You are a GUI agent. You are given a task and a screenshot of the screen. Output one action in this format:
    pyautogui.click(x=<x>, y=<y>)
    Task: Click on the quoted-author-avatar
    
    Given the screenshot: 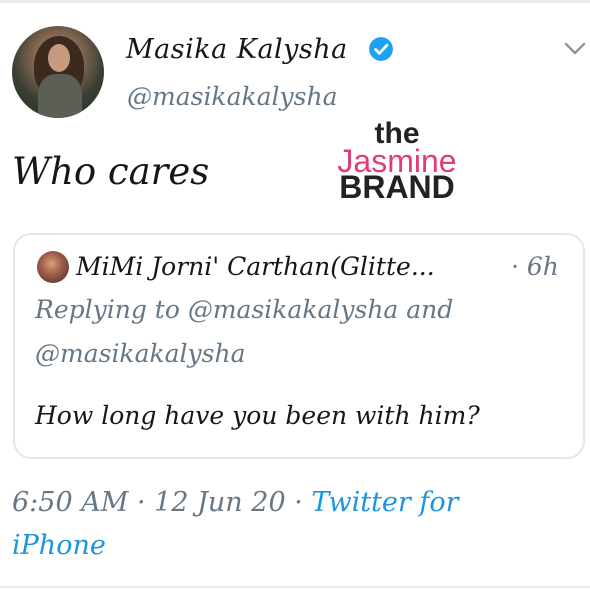 What is the action you would take?
    pyautogui.click(x=53, y=267)
    